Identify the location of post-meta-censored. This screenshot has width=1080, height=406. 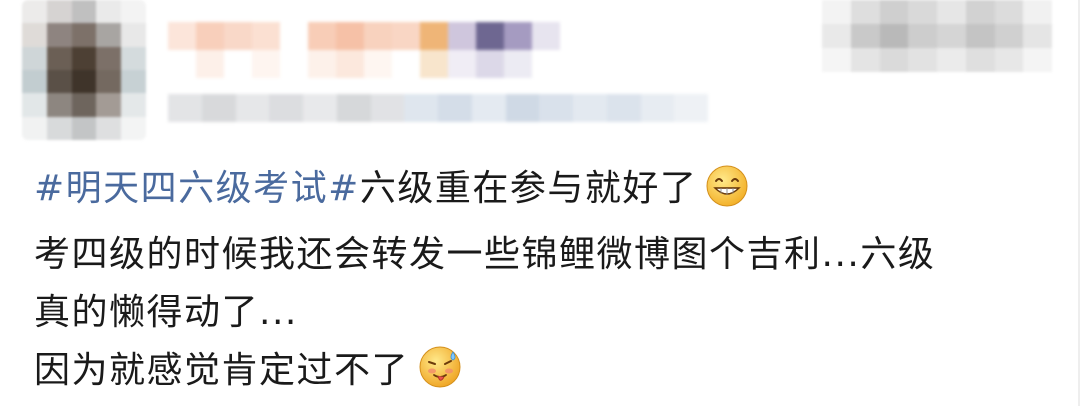
(438, 108).